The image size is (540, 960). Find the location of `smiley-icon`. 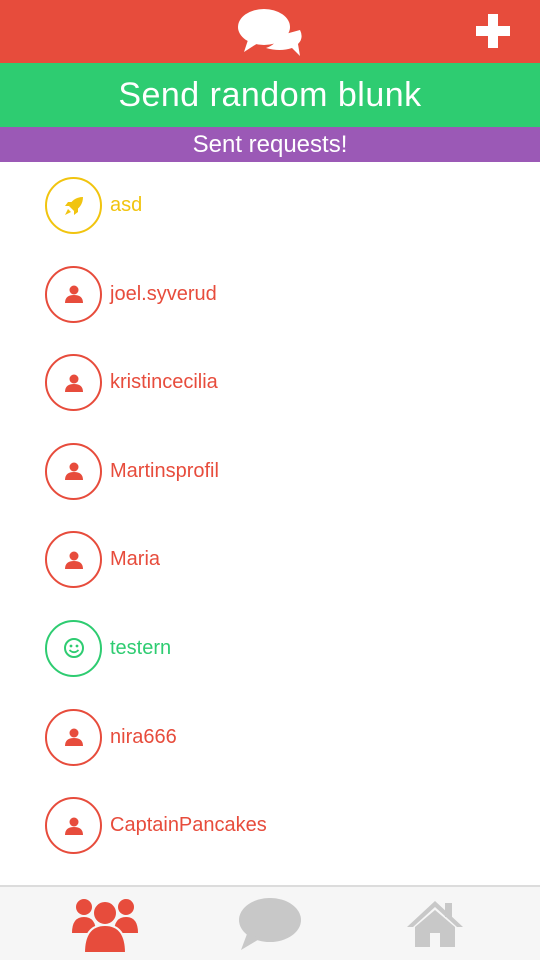

smiley-icon is located at coordinates (74, 648).